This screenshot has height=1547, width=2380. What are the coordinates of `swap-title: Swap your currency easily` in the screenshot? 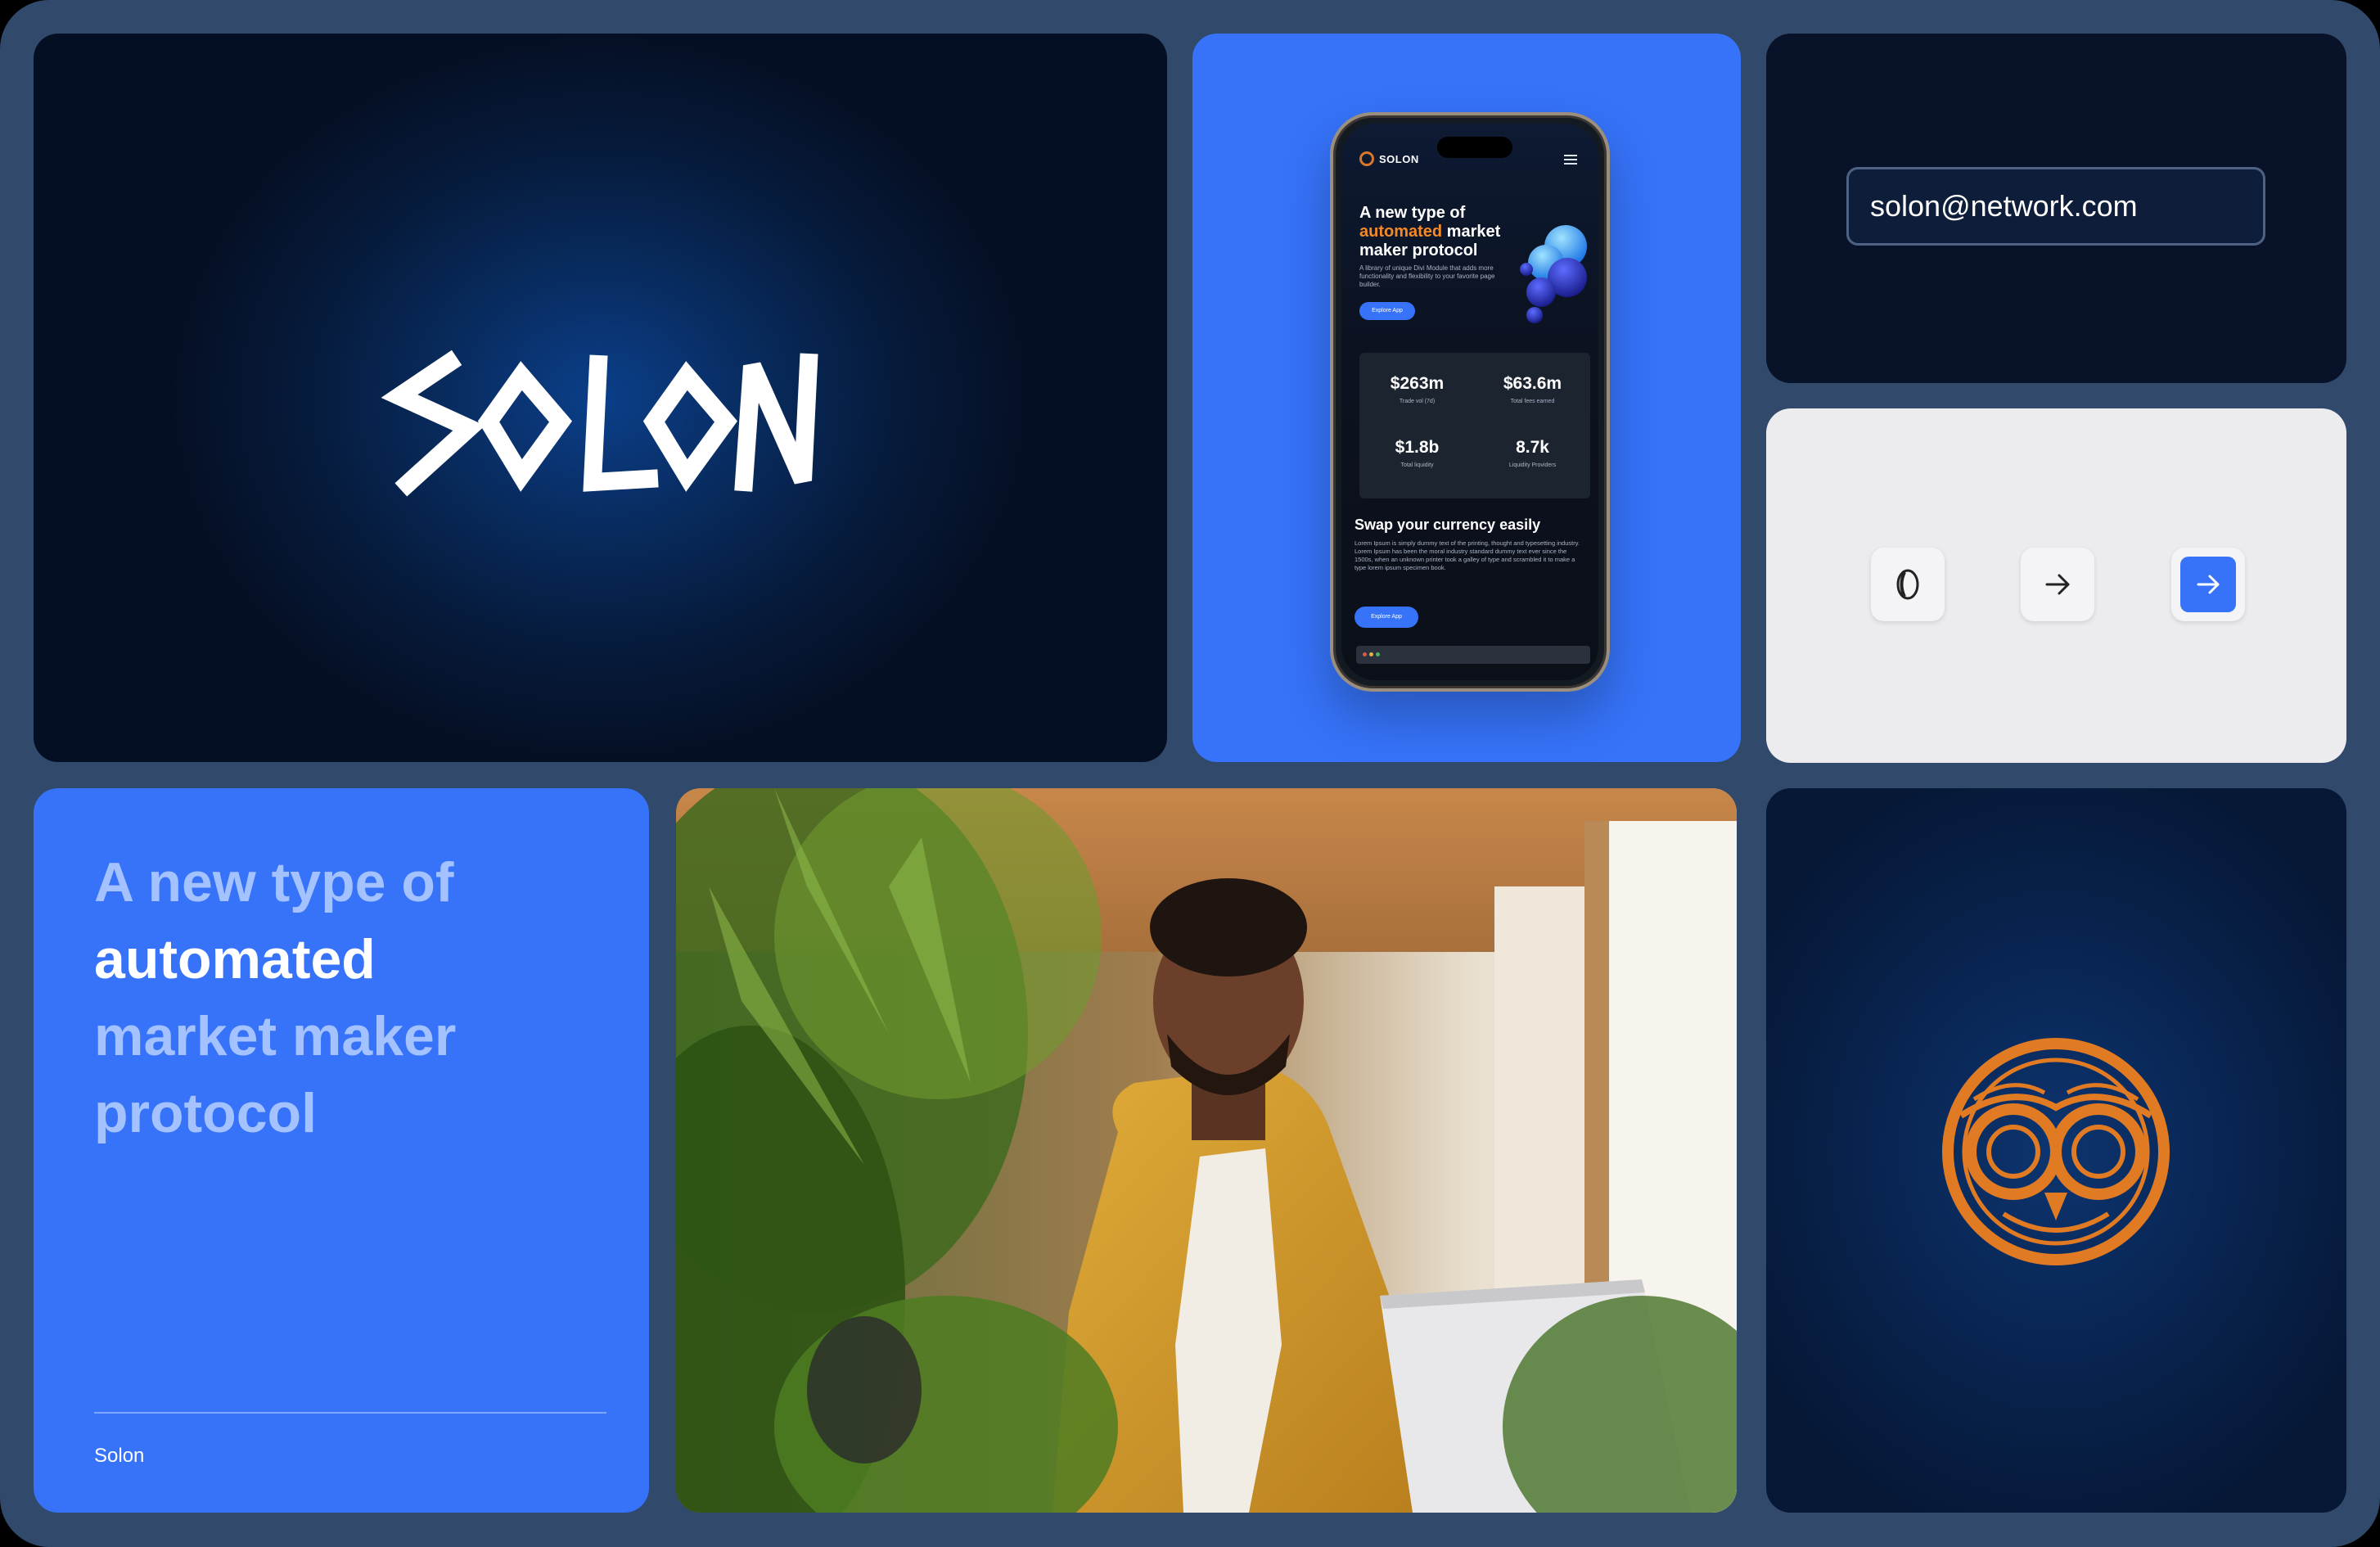 It's located at (1448, 525).